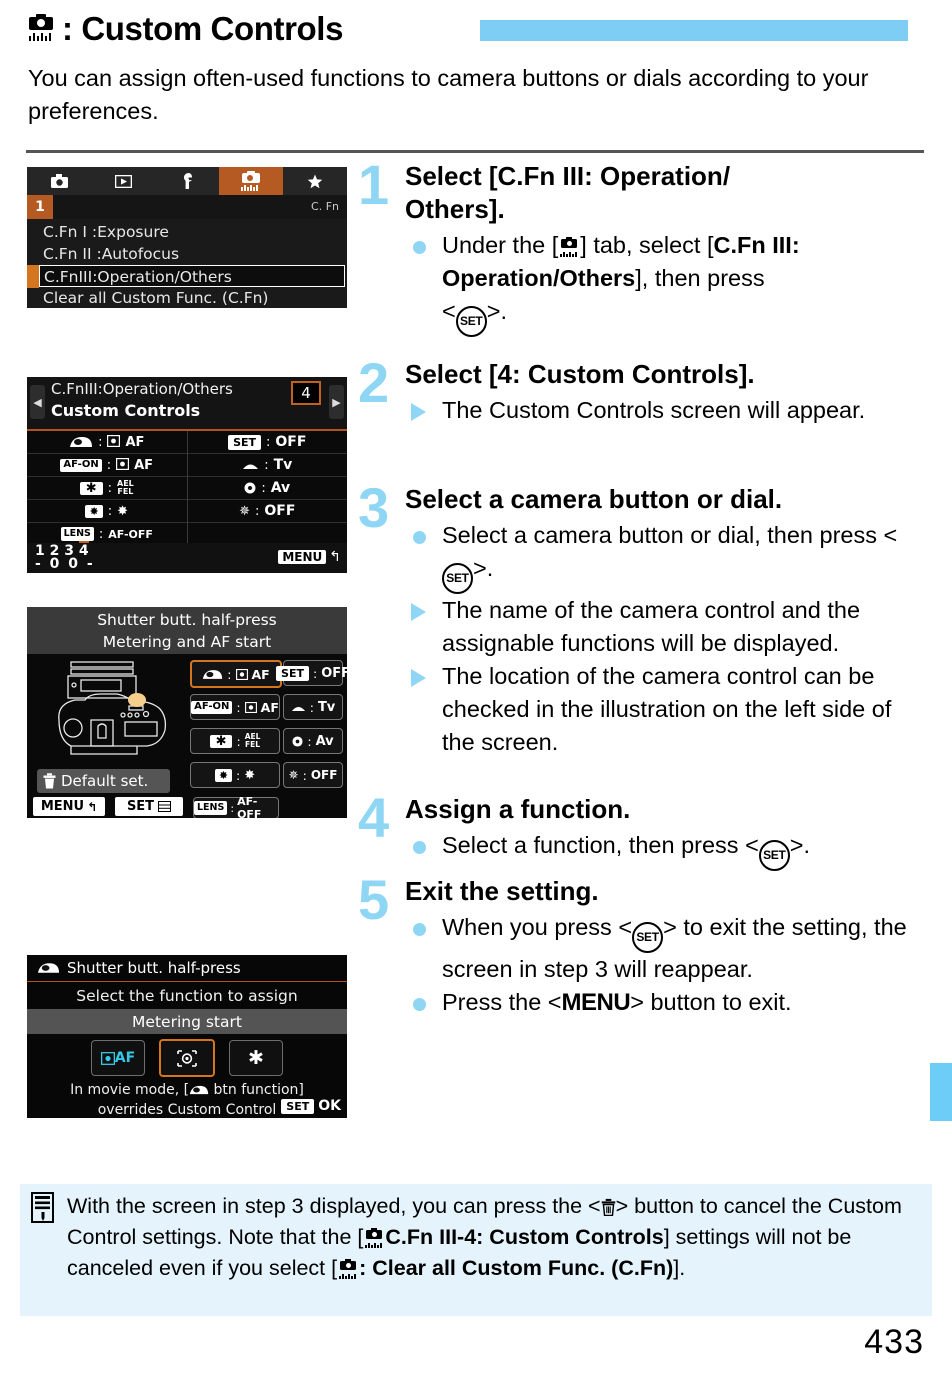 This screenshot has width=952, height=1382. I want to click on lens-button-icon: LENS, so click(77, 534).